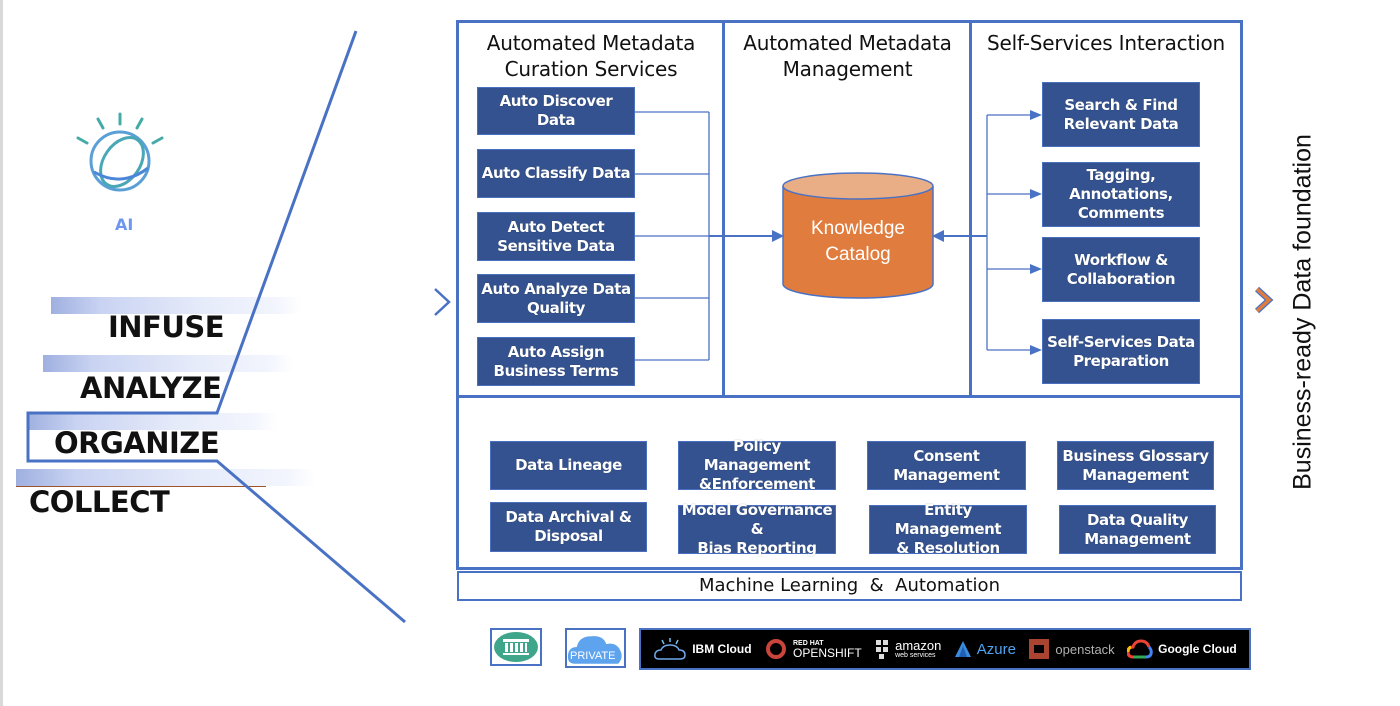  What do you see at coordinates (915, 655) in the screenshot?
I see `aws-sub: web services` at bounding box center [915, 655].